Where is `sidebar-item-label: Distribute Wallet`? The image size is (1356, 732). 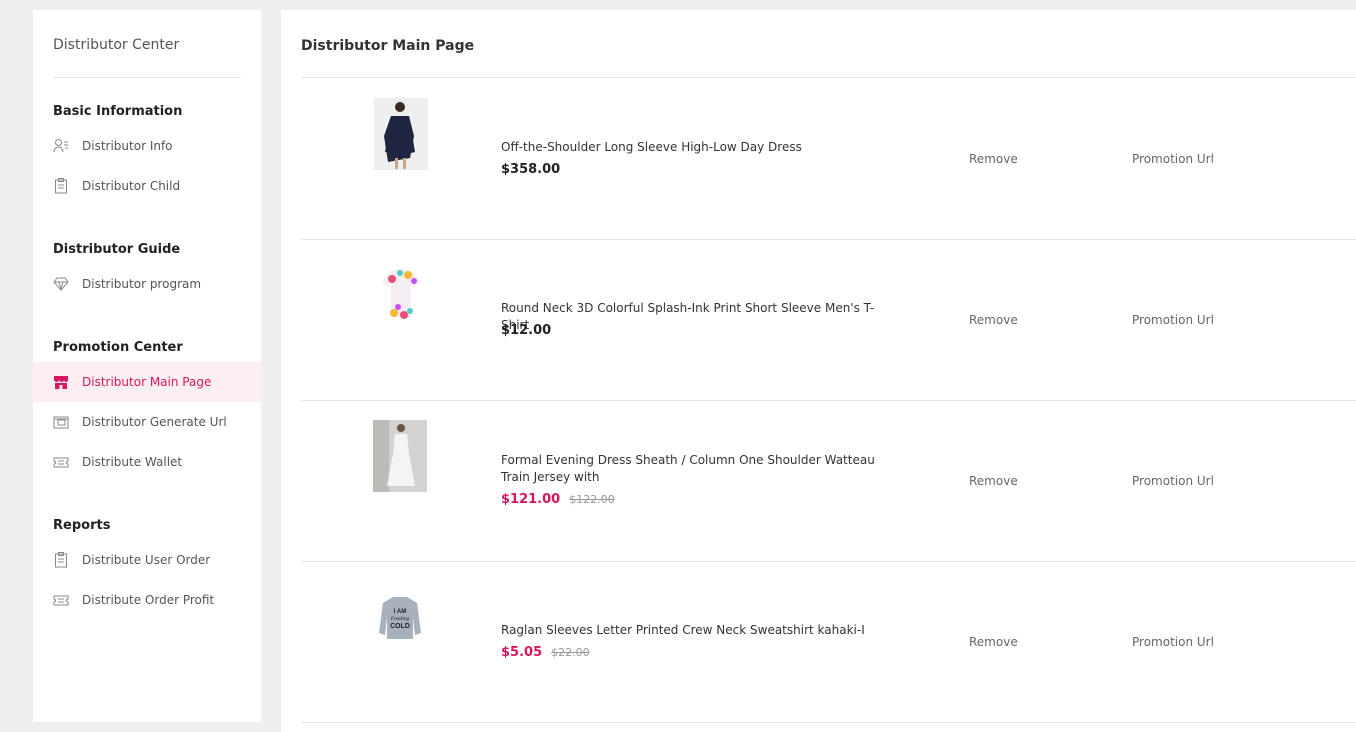 sidebar-item-label: Distribute Wallet is located at coordinates (132, 462).